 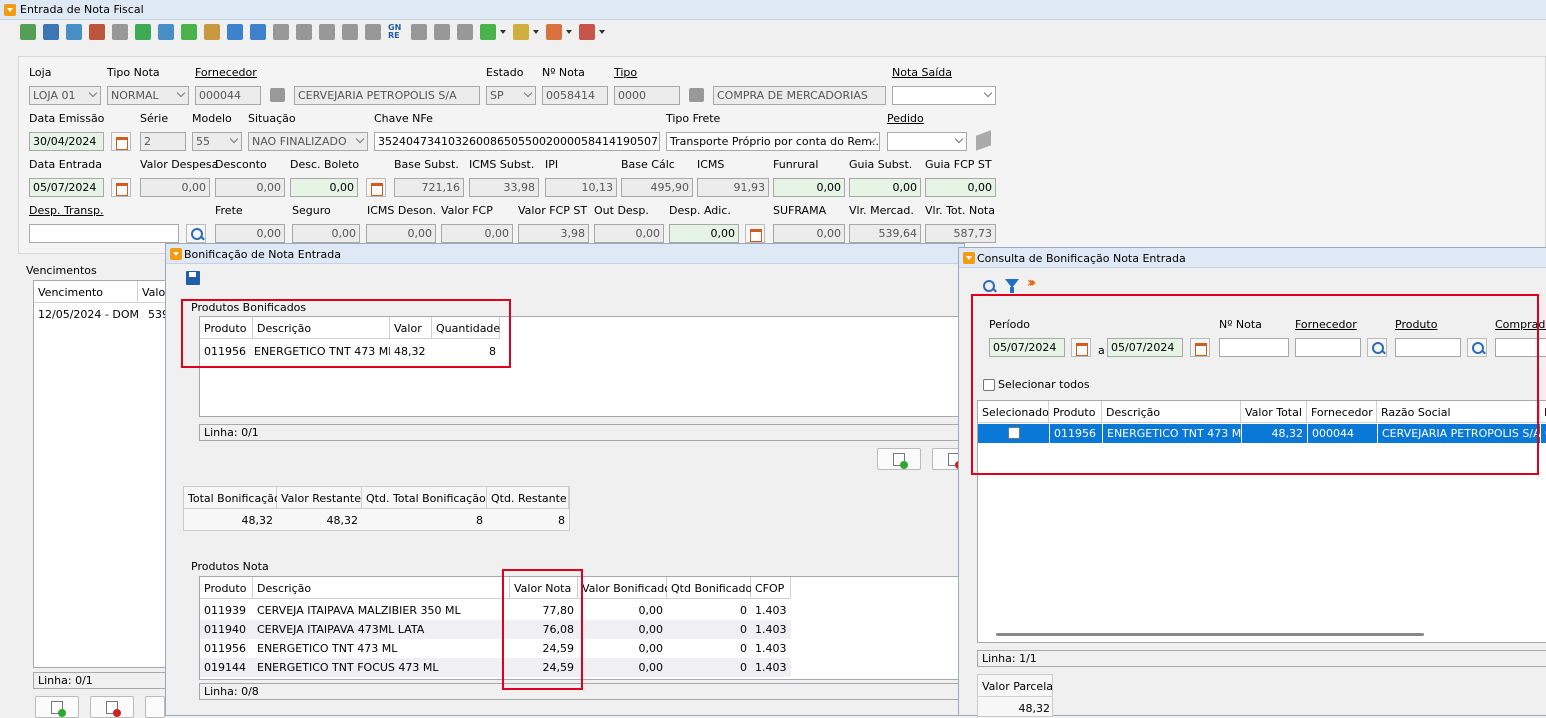 What do you see at coordinates (155, 707) in the screenshot?
I see `more-vencimento-button` at bounding box center [155, 707].